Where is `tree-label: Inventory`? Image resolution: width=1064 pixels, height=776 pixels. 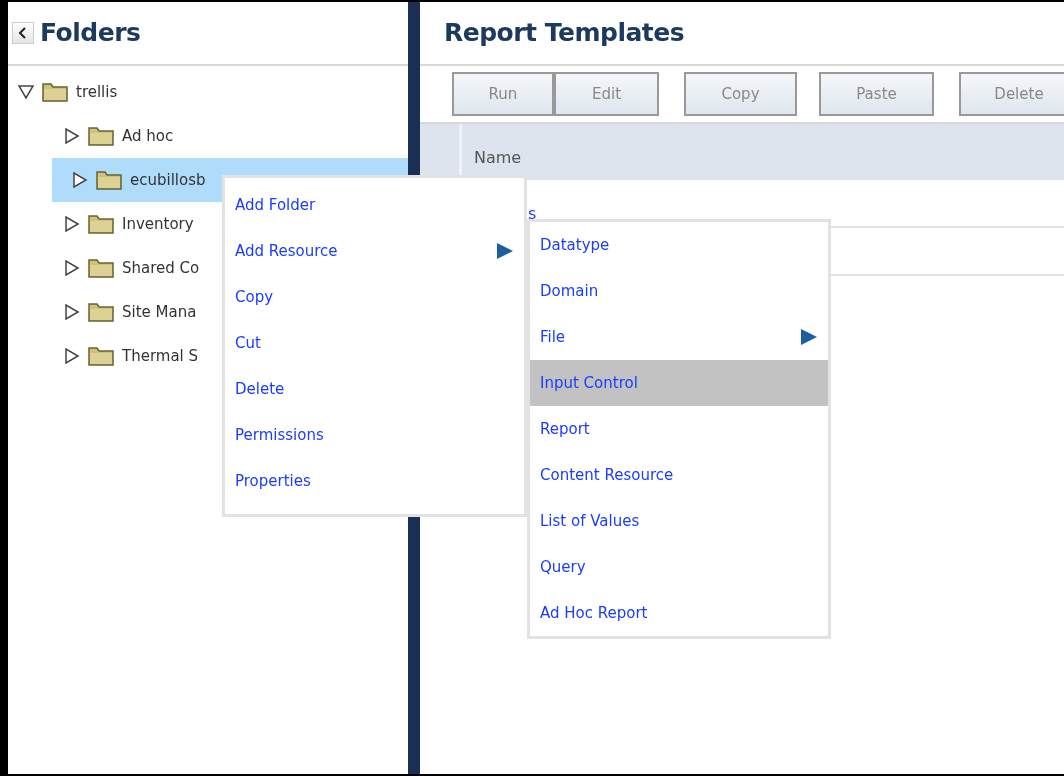 tree-label: Inventory is located at coordinates (158, 224).